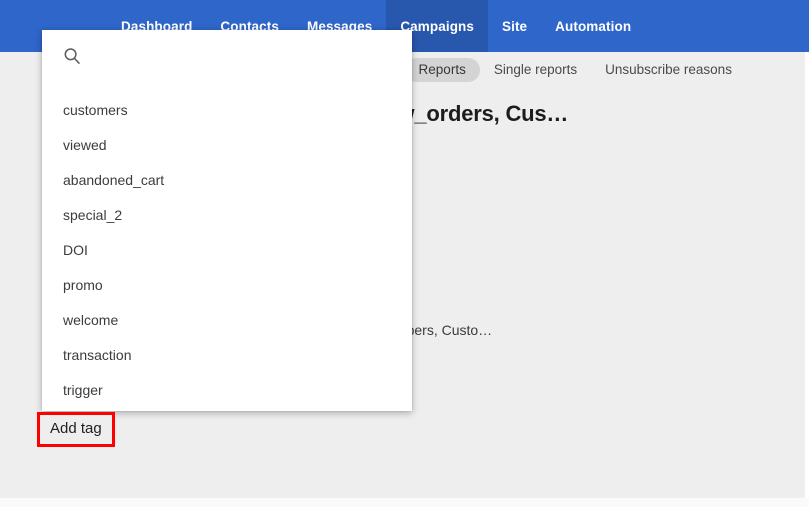 This screenshot has width=809, height=507. What do you see at coordinates (227, 179) in the screenshot?
I see `list-item: abandoned_cart` at bounding box center [227, 179].